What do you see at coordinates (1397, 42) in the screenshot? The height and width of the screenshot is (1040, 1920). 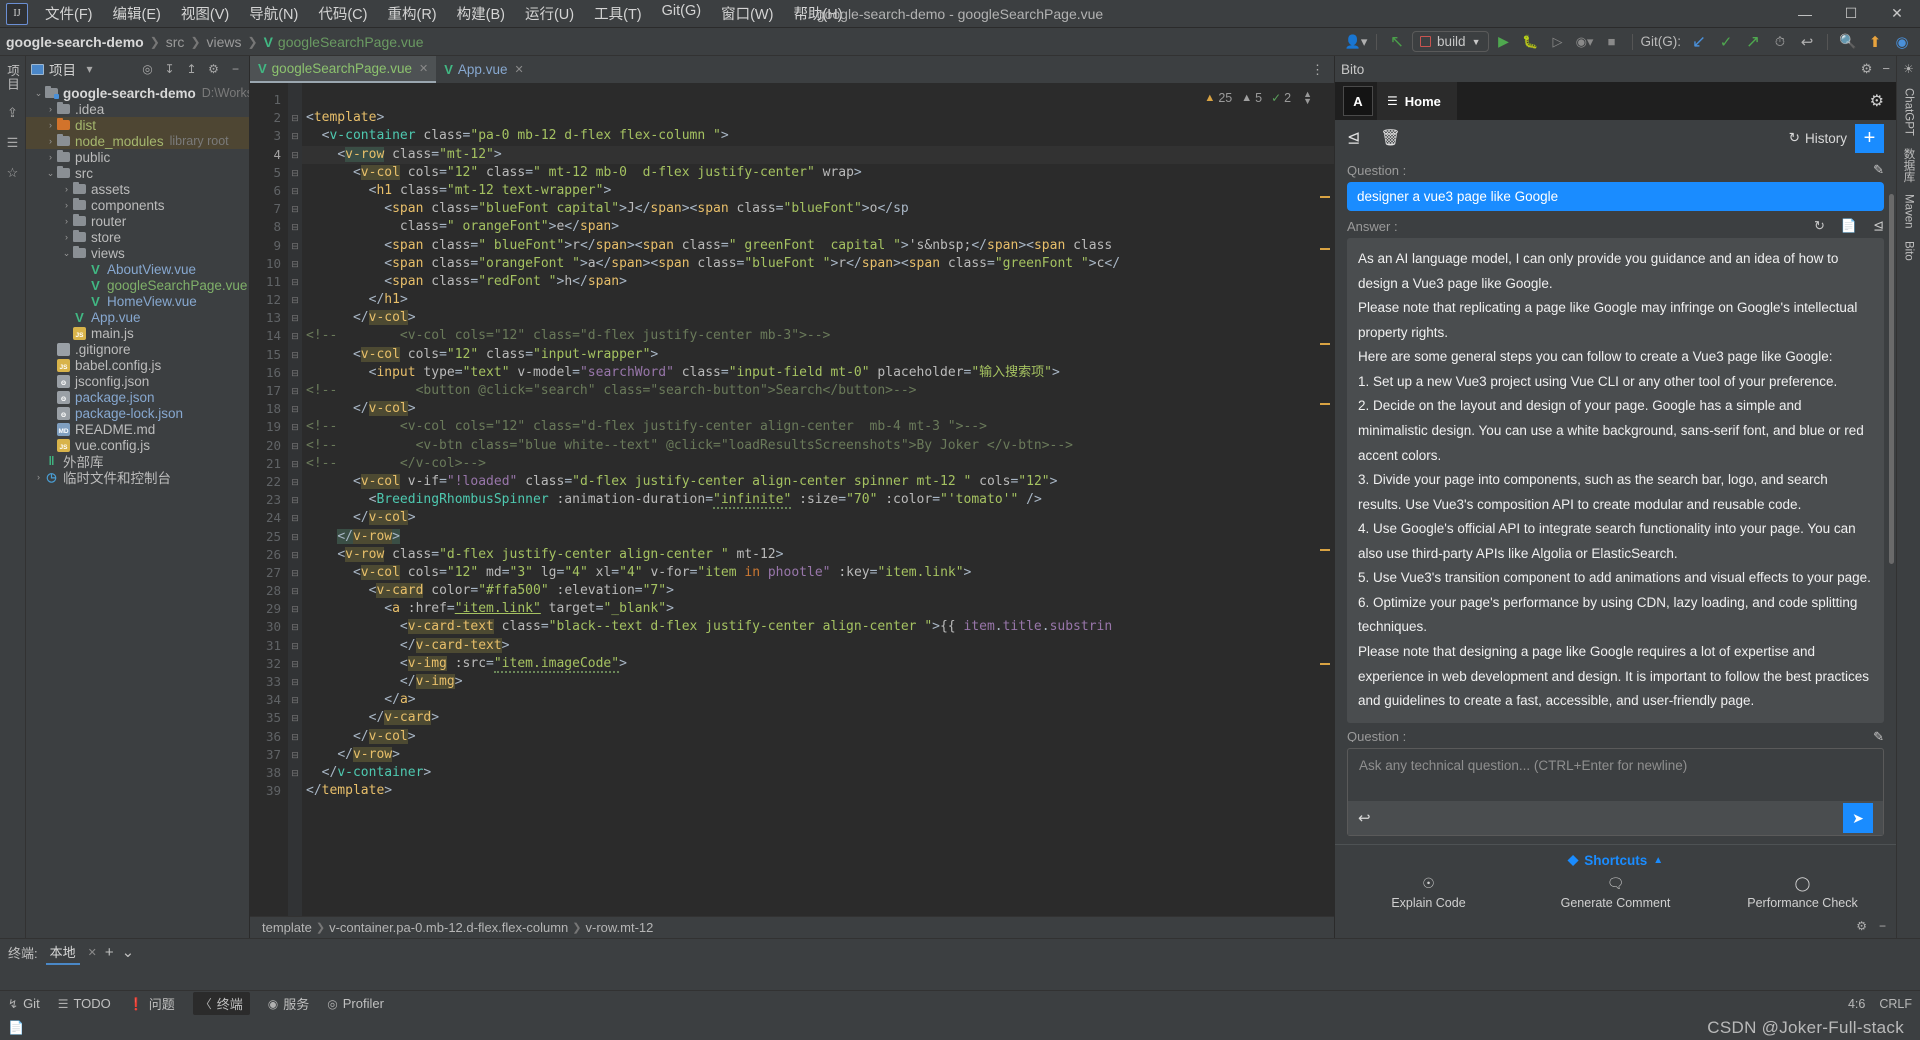 I see `vcs-update-icon: ↖` at bounding box center [1397, 42].